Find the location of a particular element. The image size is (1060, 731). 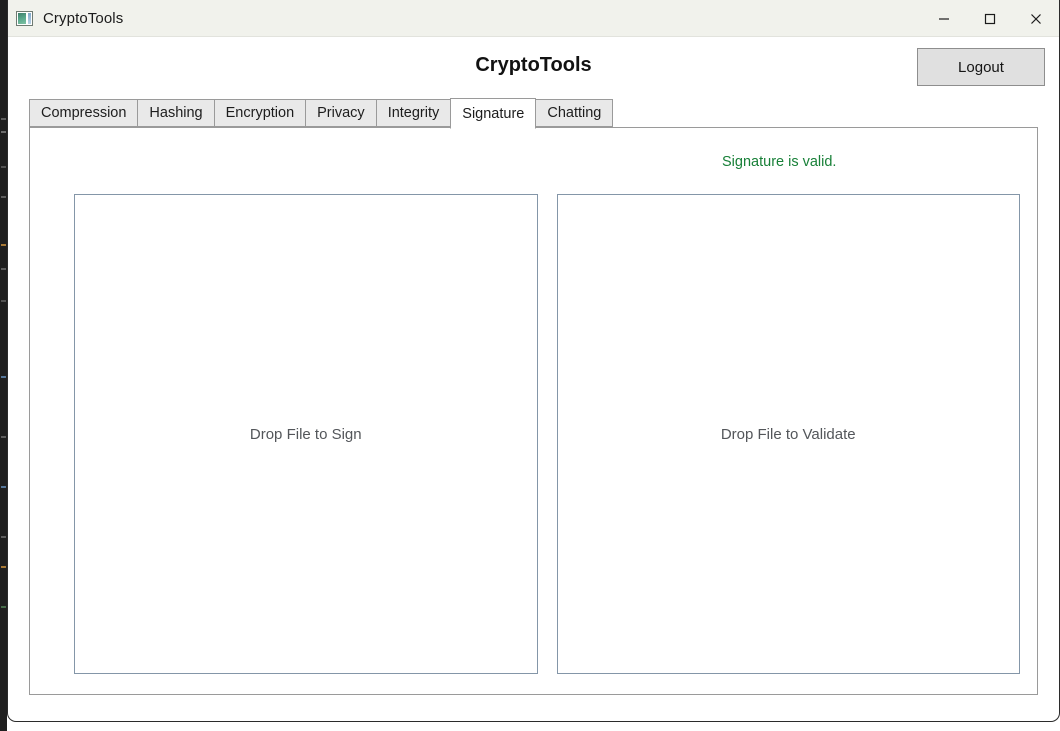

app-header: CryptoTools Logout is located at coordinates (533, 67).